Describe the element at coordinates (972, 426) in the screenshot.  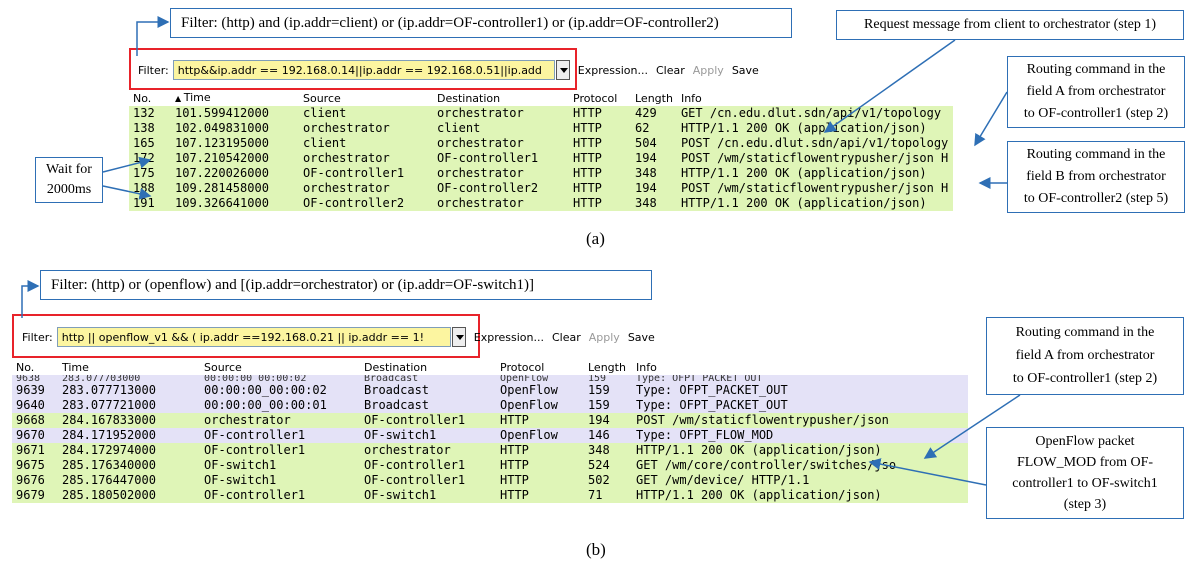
I see `arrow-route-a-b` at that location.